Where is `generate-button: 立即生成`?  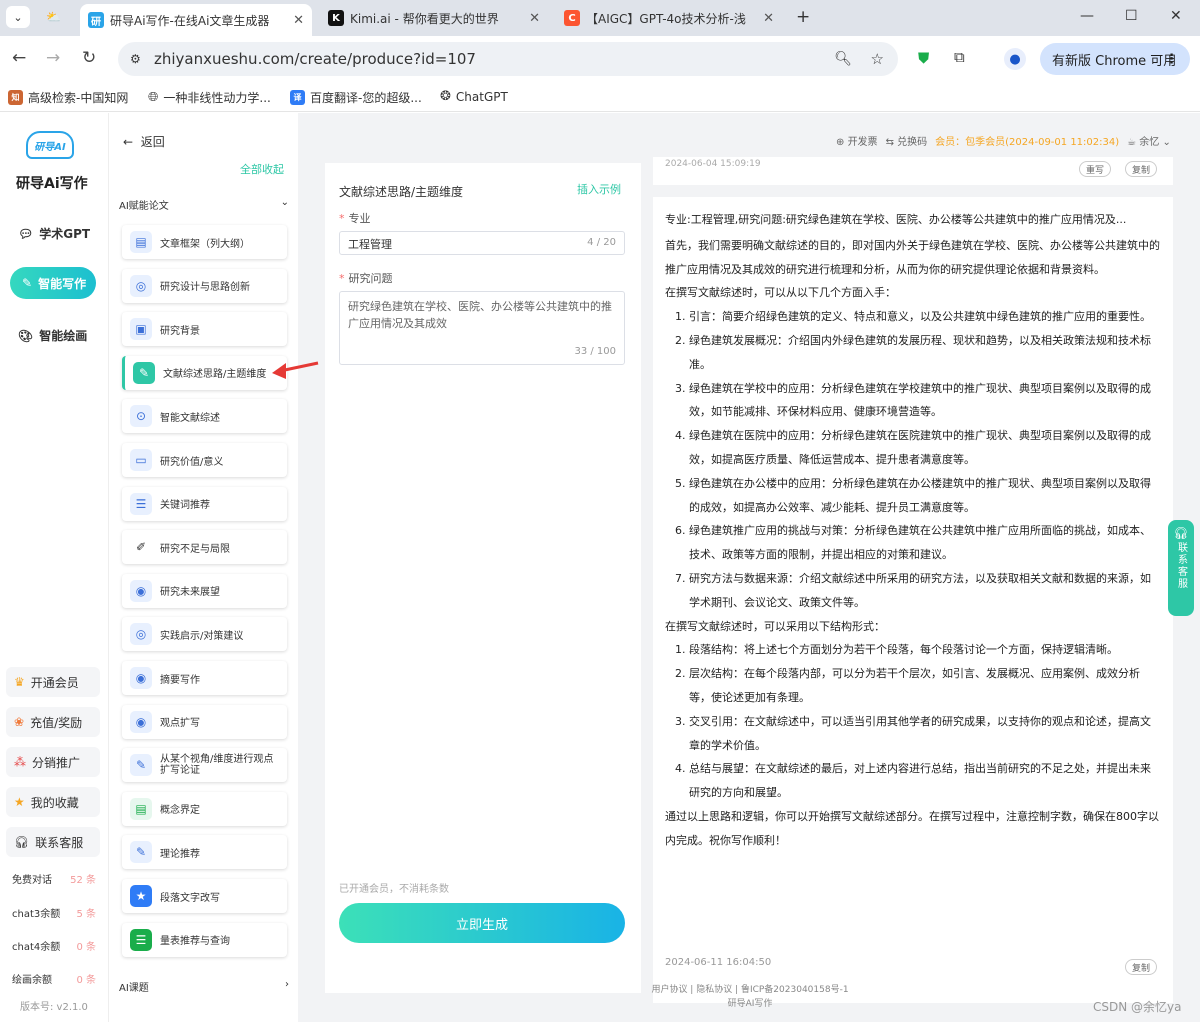
generate-button: 立即生成 is located at coordinates (482, 923).